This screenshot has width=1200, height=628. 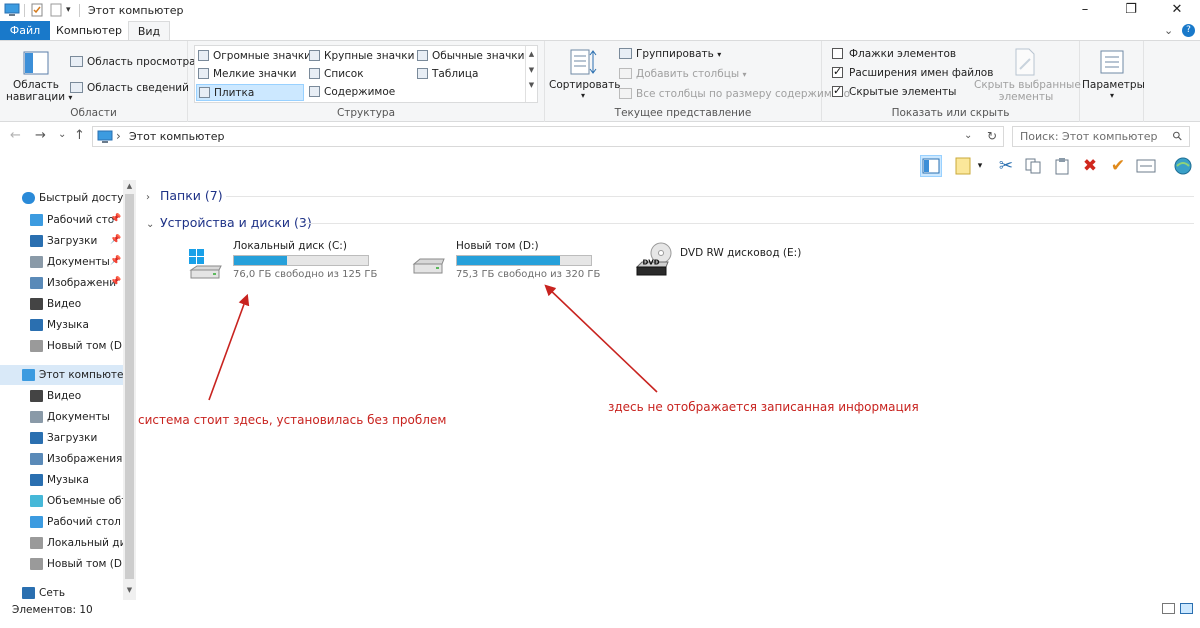 I want to click on ribbon-collapse-icon: ⌄, so click(x=1168, y=30).